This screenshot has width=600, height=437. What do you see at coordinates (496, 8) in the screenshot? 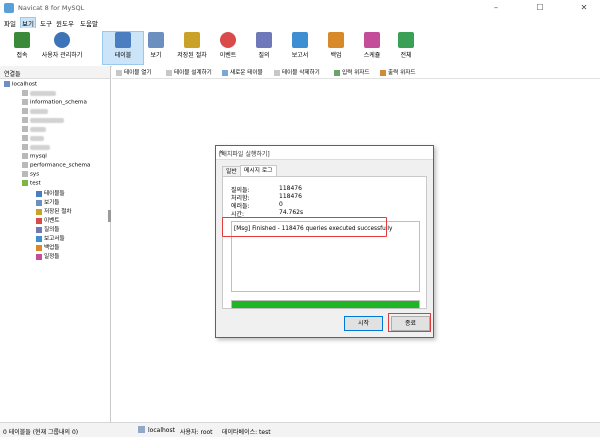
I see `minimize-button: –` at bounding box center [496, 8].